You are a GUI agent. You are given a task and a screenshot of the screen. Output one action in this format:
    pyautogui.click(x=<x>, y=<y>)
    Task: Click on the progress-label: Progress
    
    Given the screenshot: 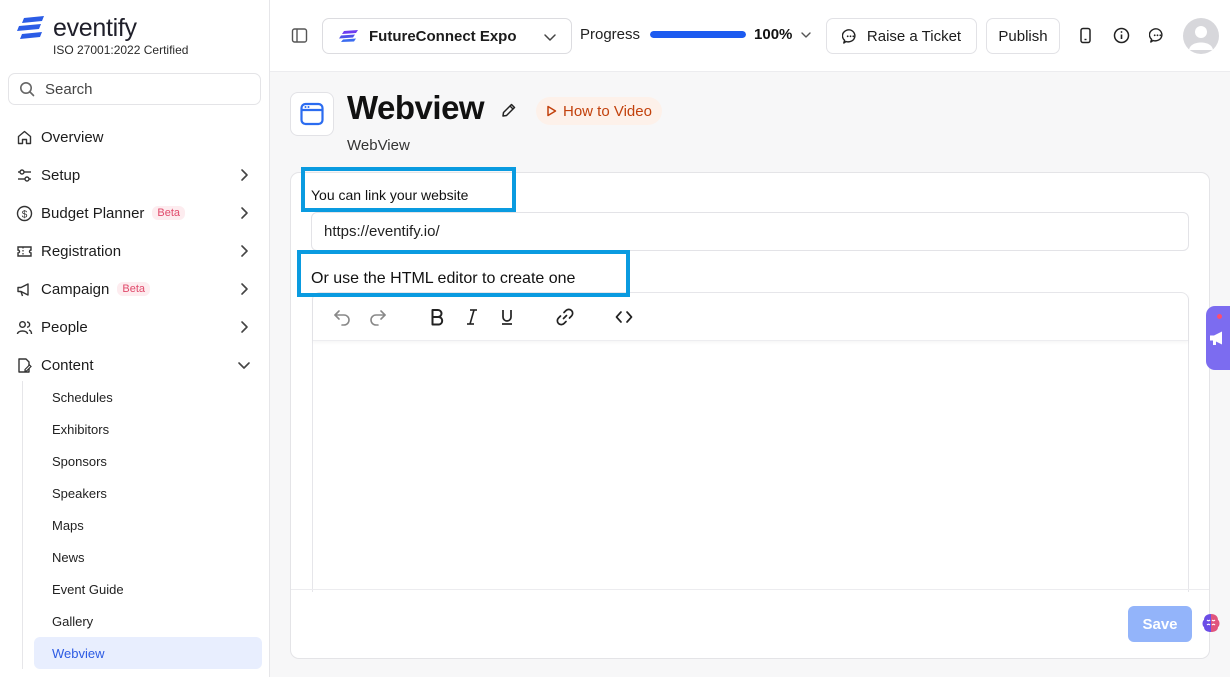 What is the action you would take?
    pyautogui.click(x=610, y=34)
    